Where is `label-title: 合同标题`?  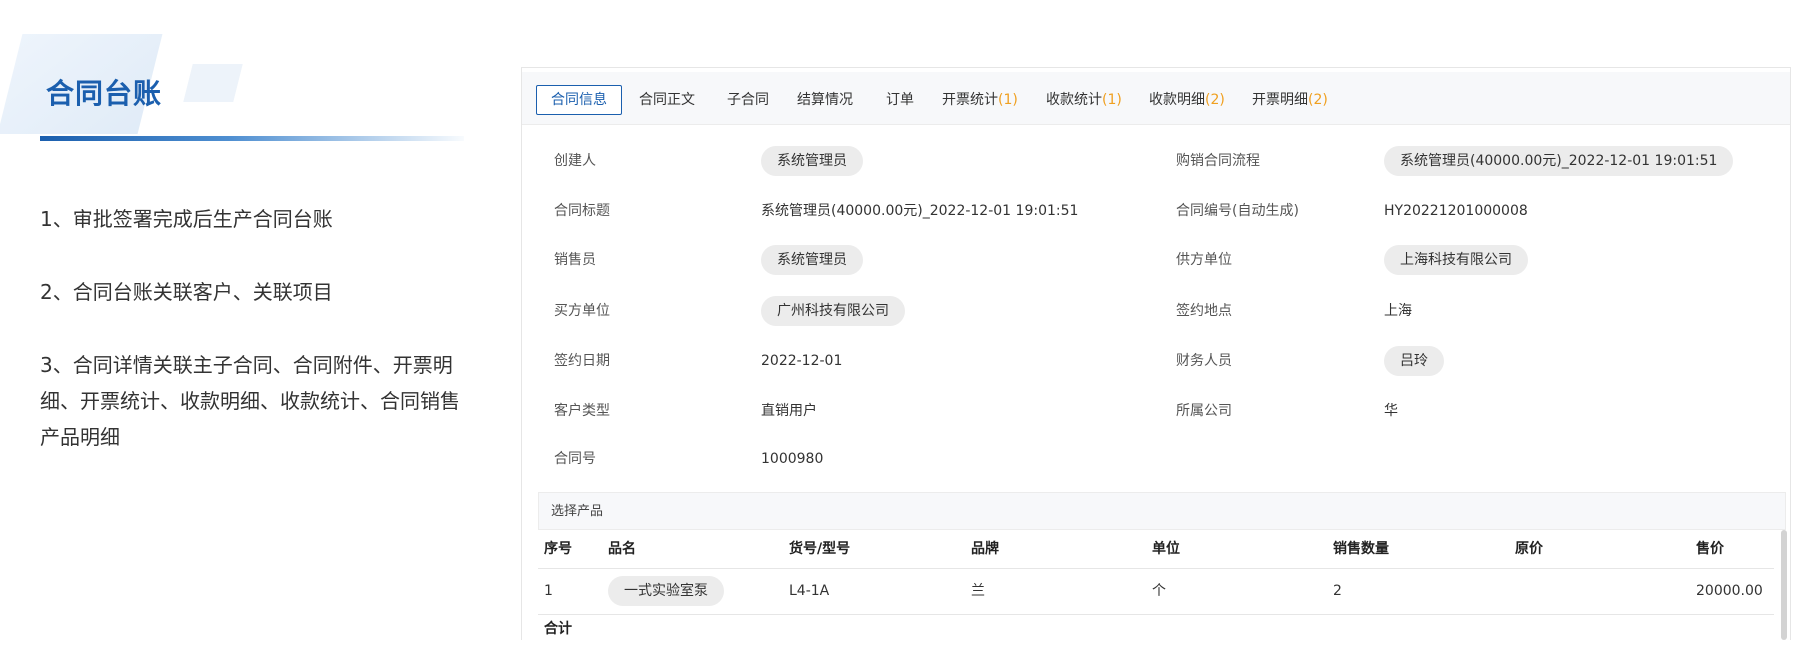 label-title: 合同标题 is located at coordinates (582, 211).